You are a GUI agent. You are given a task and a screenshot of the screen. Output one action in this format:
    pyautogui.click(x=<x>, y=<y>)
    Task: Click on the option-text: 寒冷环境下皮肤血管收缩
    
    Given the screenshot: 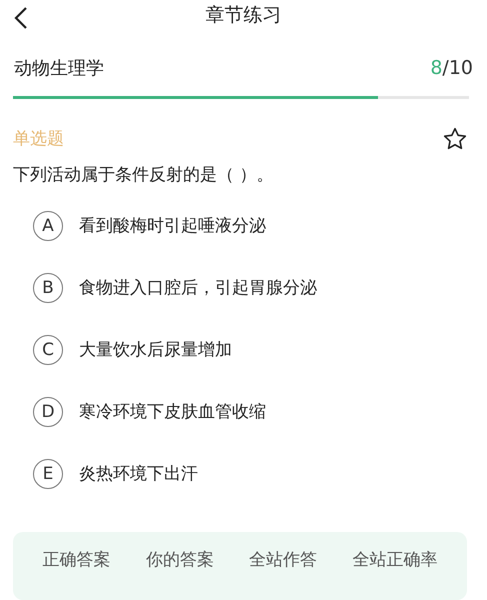 What is the action you would take?
    pyautogui.click(x=172, y=412)
    